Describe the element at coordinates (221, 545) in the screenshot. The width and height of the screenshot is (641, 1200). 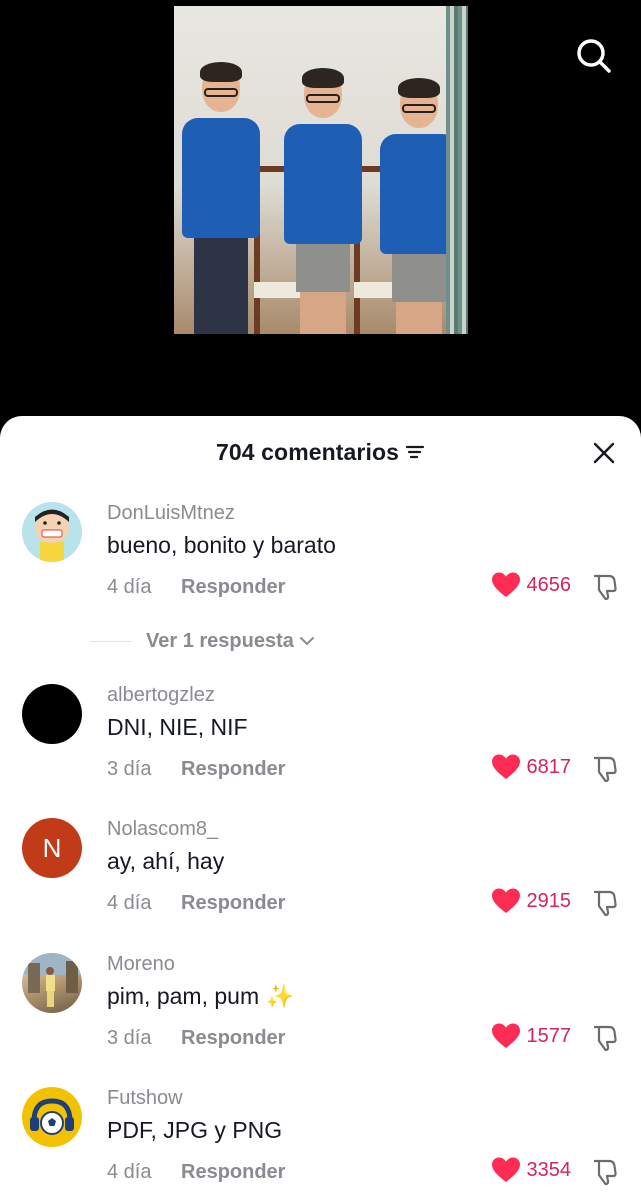
I see `comment-text: bueno, bonito y barato` at that location.